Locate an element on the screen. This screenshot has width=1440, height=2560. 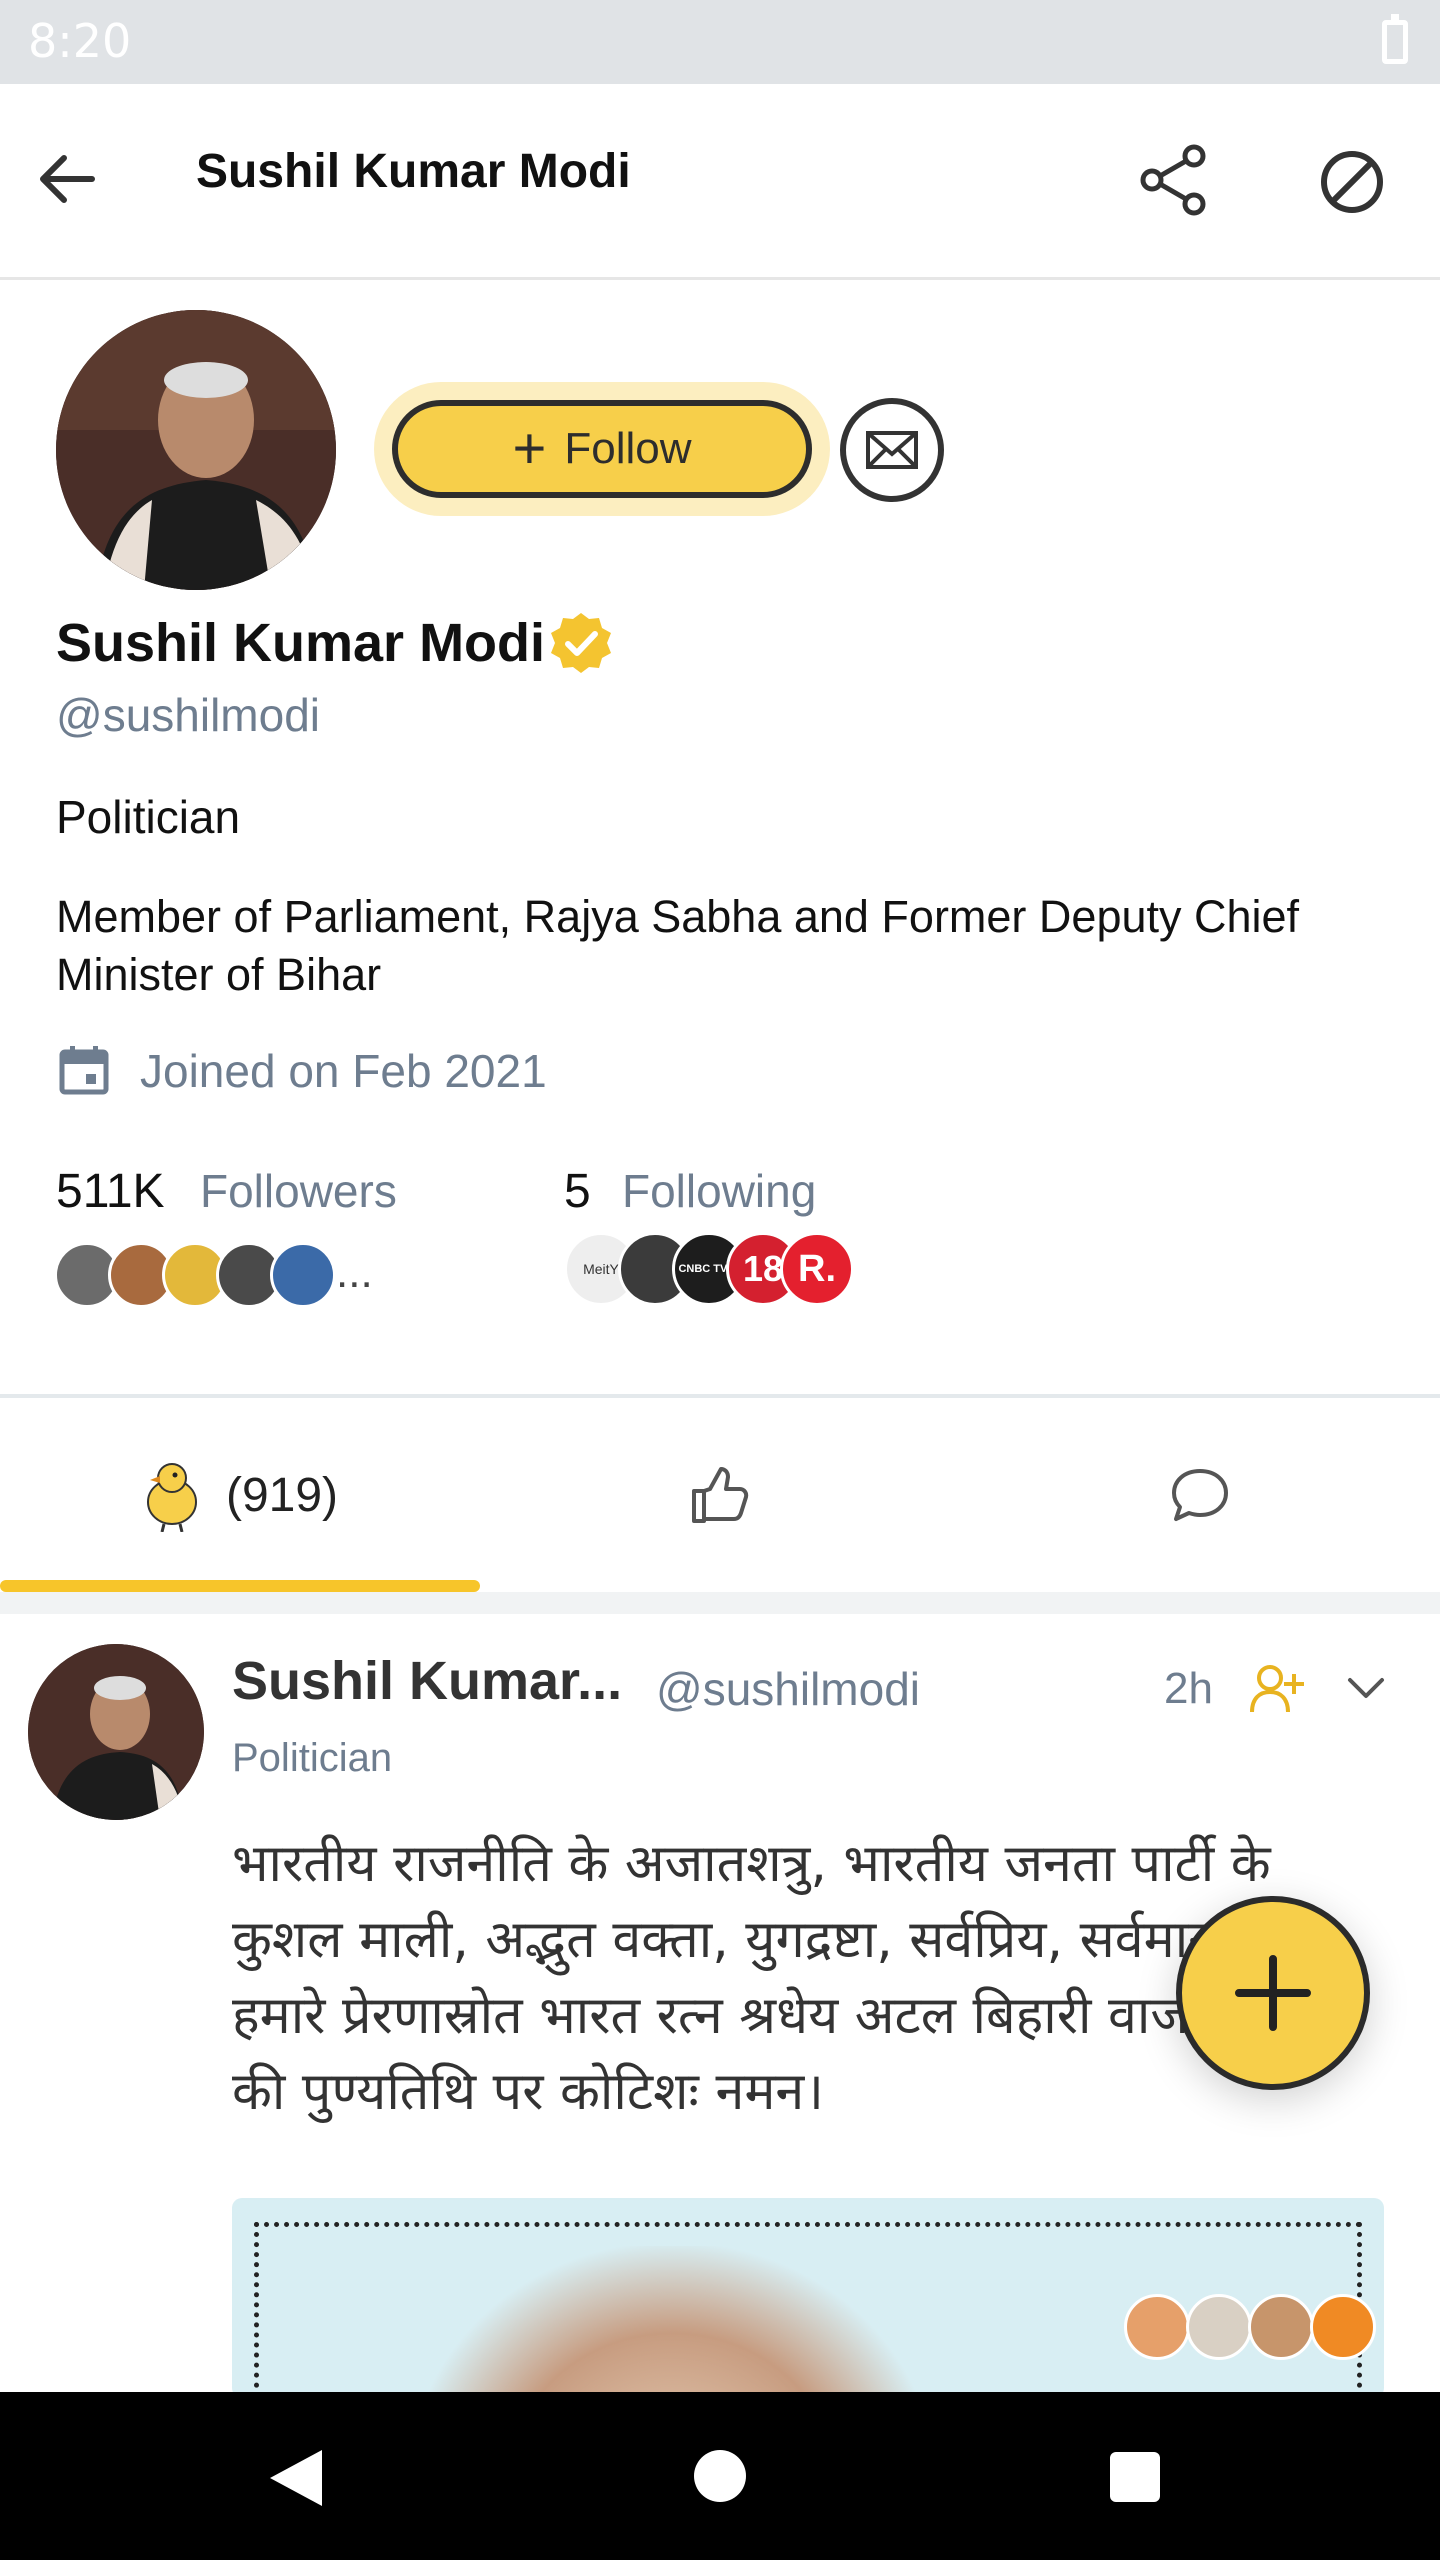
section-divider is located at coordinates (720, 1396).